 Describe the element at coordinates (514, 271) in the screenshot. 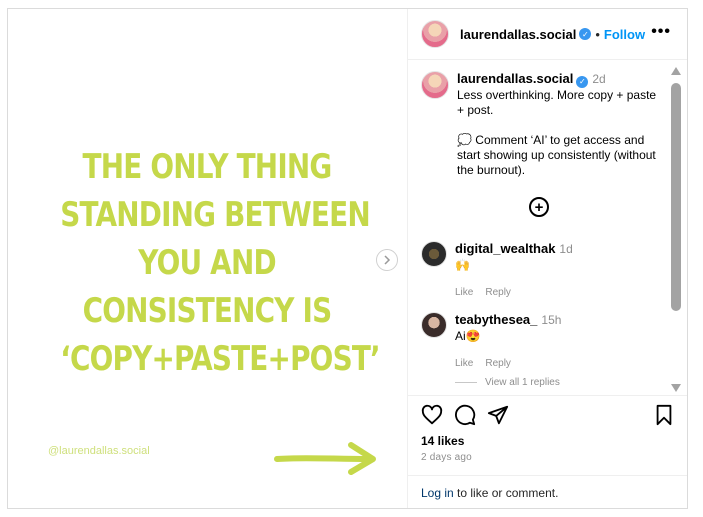

I see `comment-body: digital_wealthak 1d 🙌 Like Reply` at that location.